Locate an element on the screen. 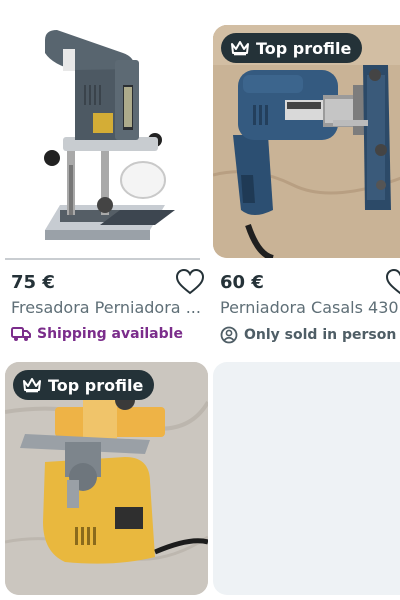  person-icon is located at coordinates (229, 335).